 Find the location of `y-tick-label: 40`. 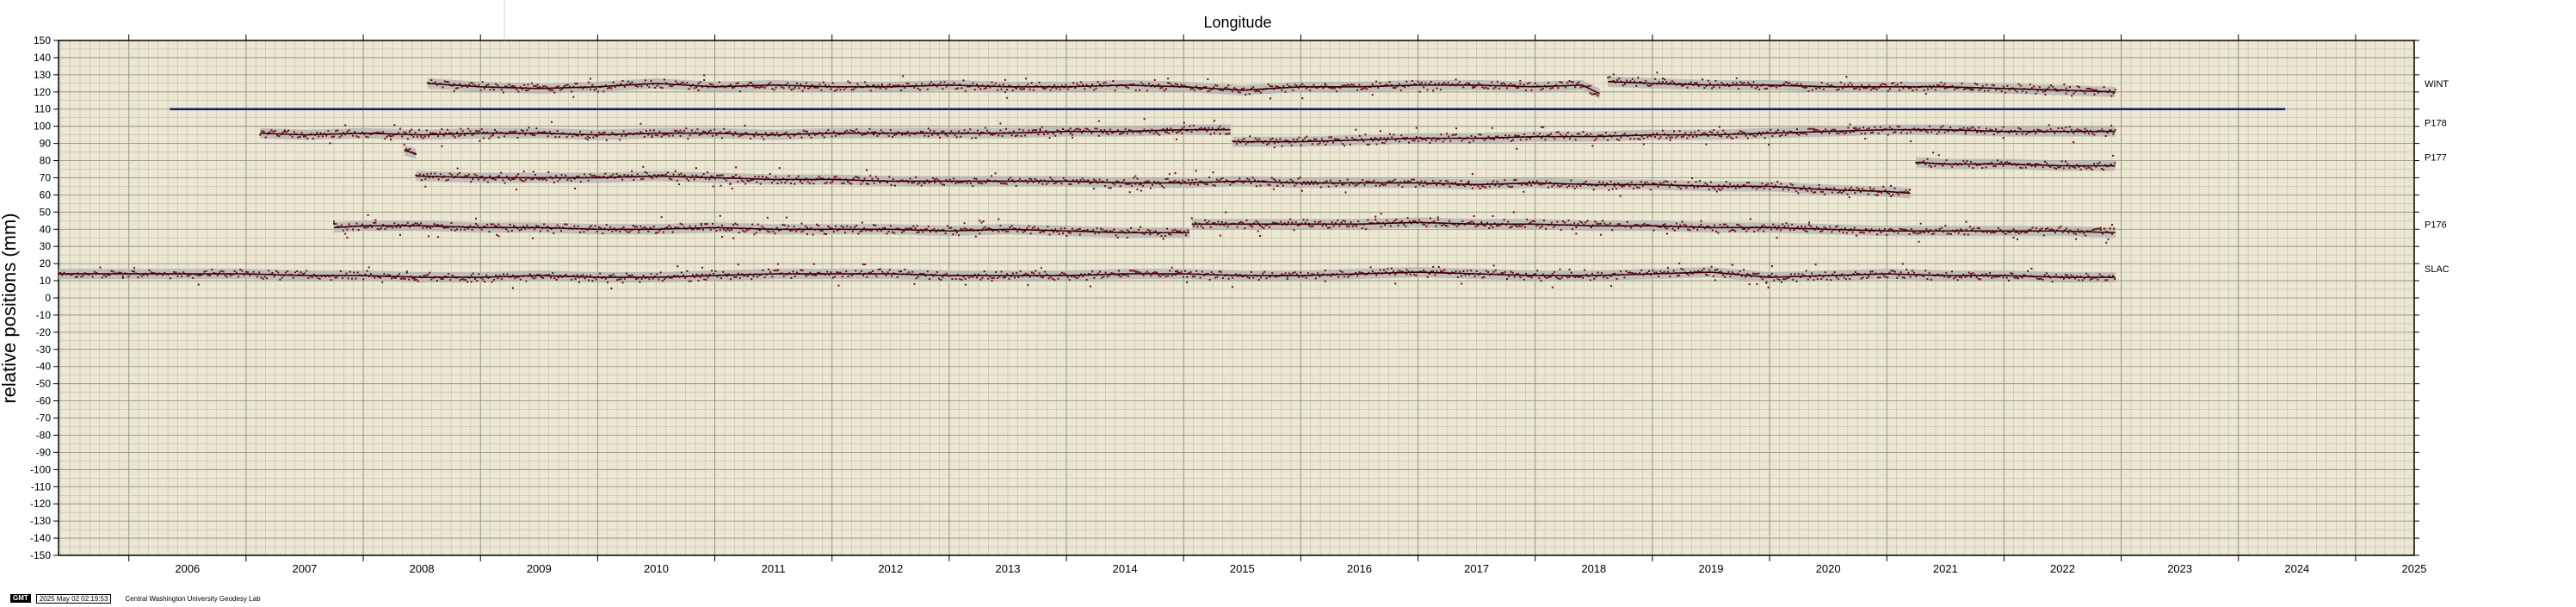

y-tick-label: 40 is located at coordinates (46, 229).